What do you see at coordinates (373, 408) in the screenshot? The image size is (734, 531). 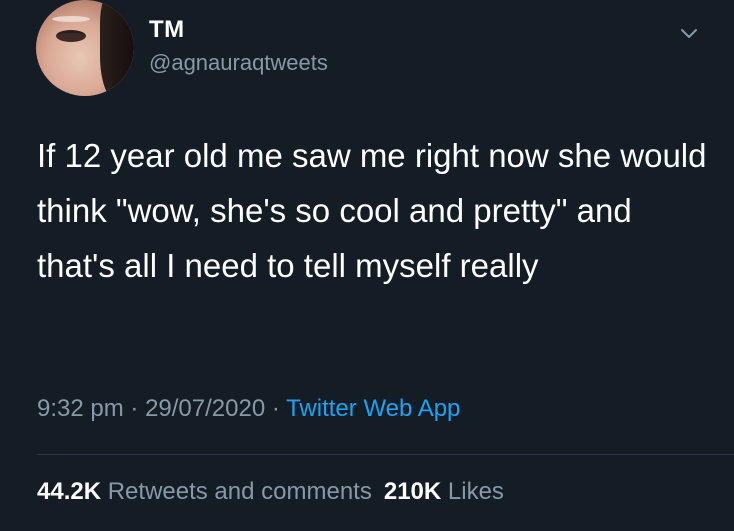 I see `tweet-source-link: Twitter Web App` at bounding box center [373, 408].